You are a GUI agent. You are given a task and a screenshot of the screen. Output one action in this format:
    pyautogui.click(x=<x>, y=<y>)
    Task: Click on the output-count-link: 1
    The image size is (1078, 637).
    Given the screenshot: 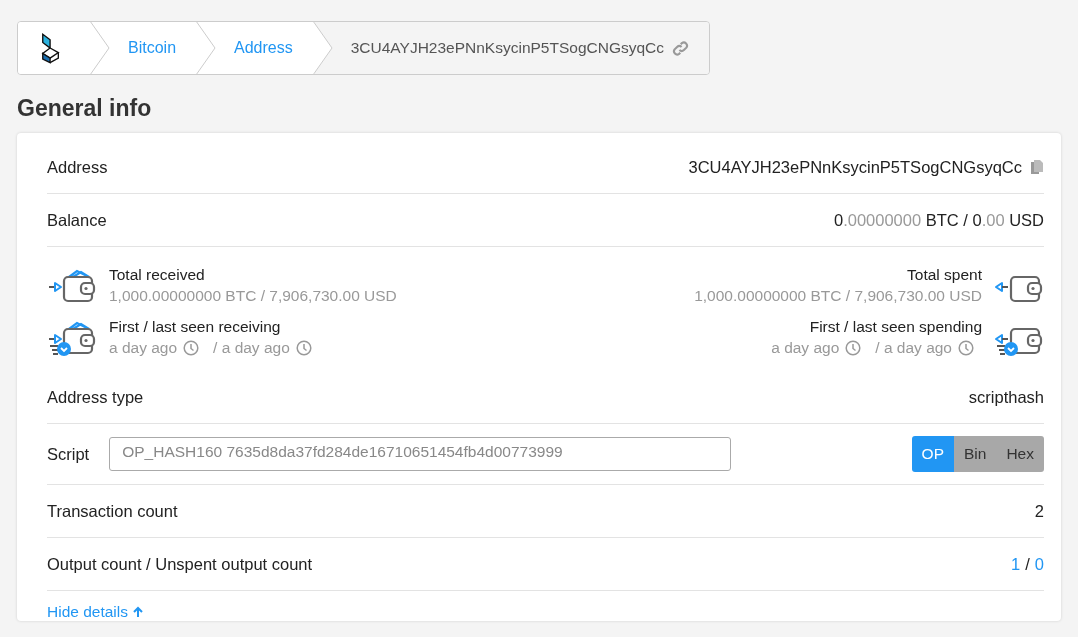 What is the action you would take?
    pyautogui.click(x=1016, y=564)
    